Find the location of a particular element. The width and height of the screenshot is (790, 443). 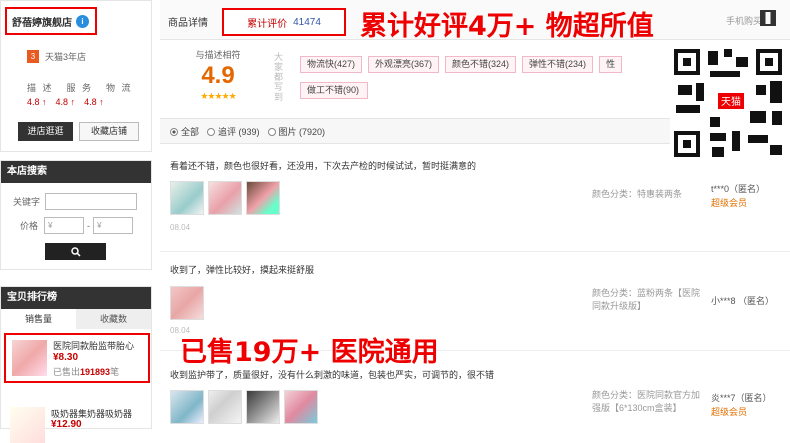

review-sku: 颜色分类：蓝粉两条【医院同款升级版】 is located at coordinates (646, 299).